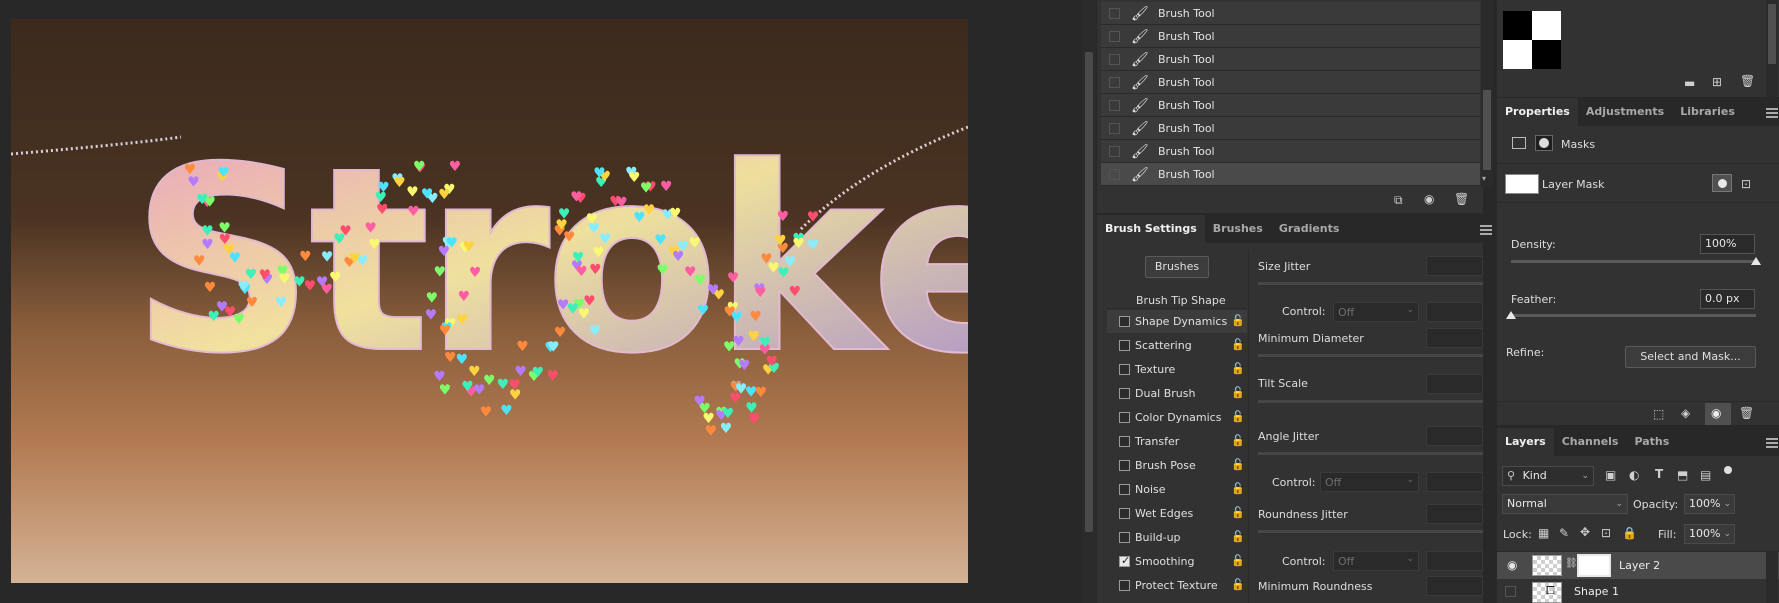  I want to click on eye-icon: ◉, so click(1512, 565).